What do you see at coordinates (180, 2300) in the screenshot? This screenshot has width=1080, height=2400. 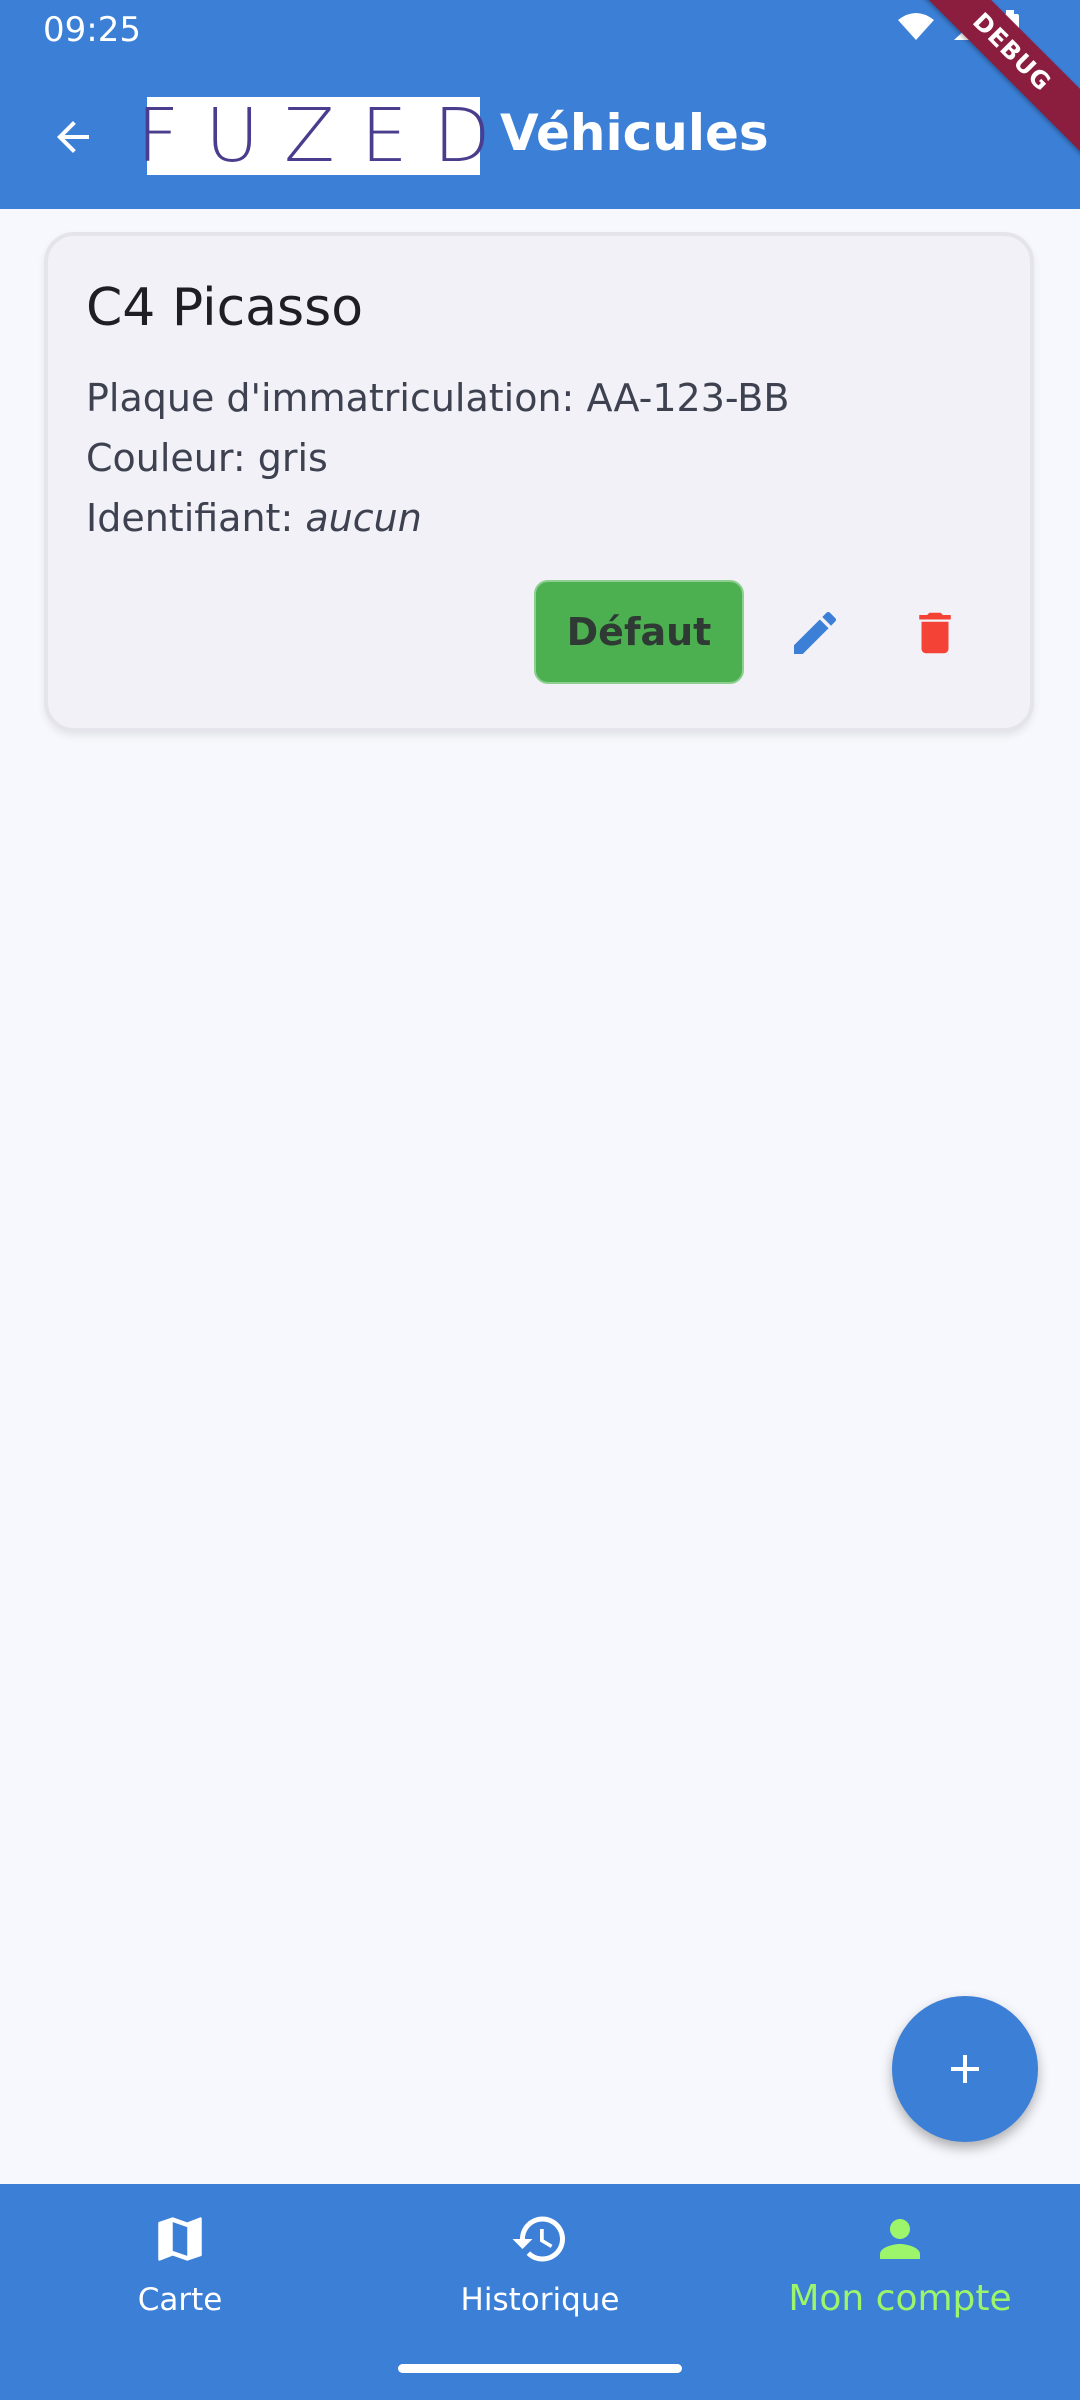 I see `nav-label-carte: Carte` at bounding box center [180, 2300].